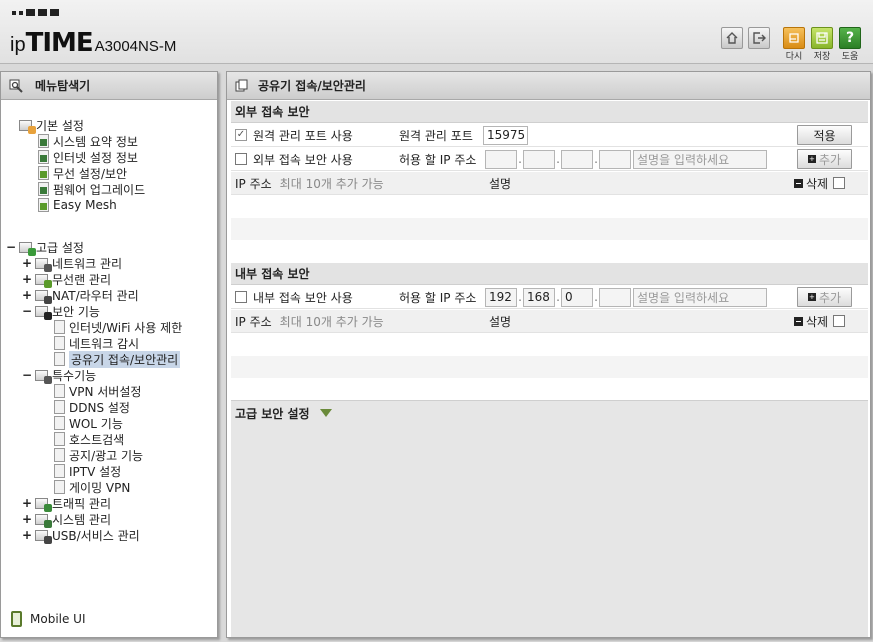 The height and width of the screenshot is (642, 873). What do you see at coordinates (98, 455) in the screenshot?
I see `tree-item-notice-ad: 공지/광고 기능` at bounding box center [98, 455].